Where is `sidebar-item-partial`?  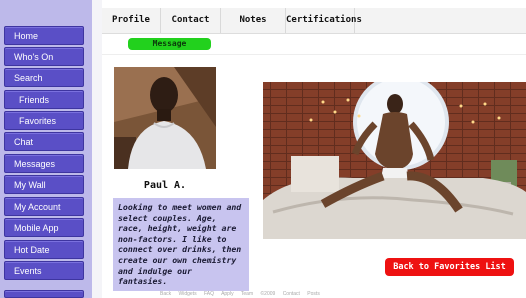 sidebar-item-partial is located at coordinates (44, 294).